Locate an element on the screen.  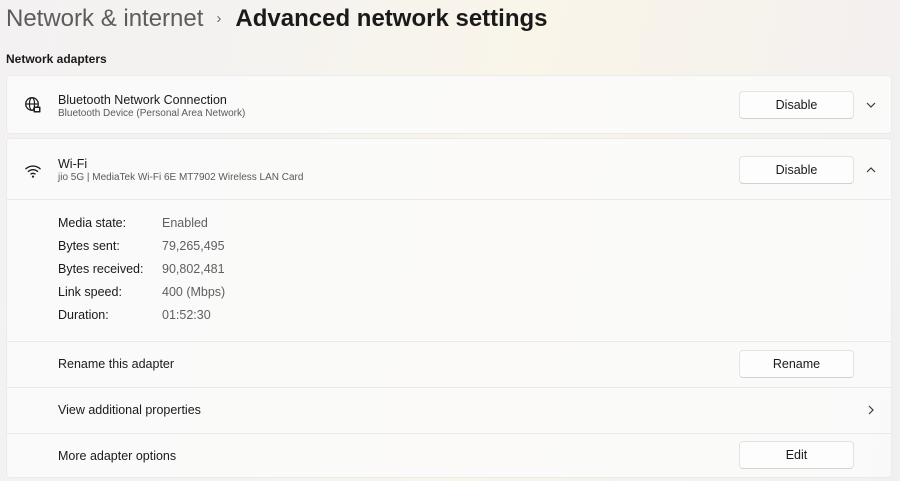
bytes-received-label: Bytes received: is located at coordinates (101, 269).